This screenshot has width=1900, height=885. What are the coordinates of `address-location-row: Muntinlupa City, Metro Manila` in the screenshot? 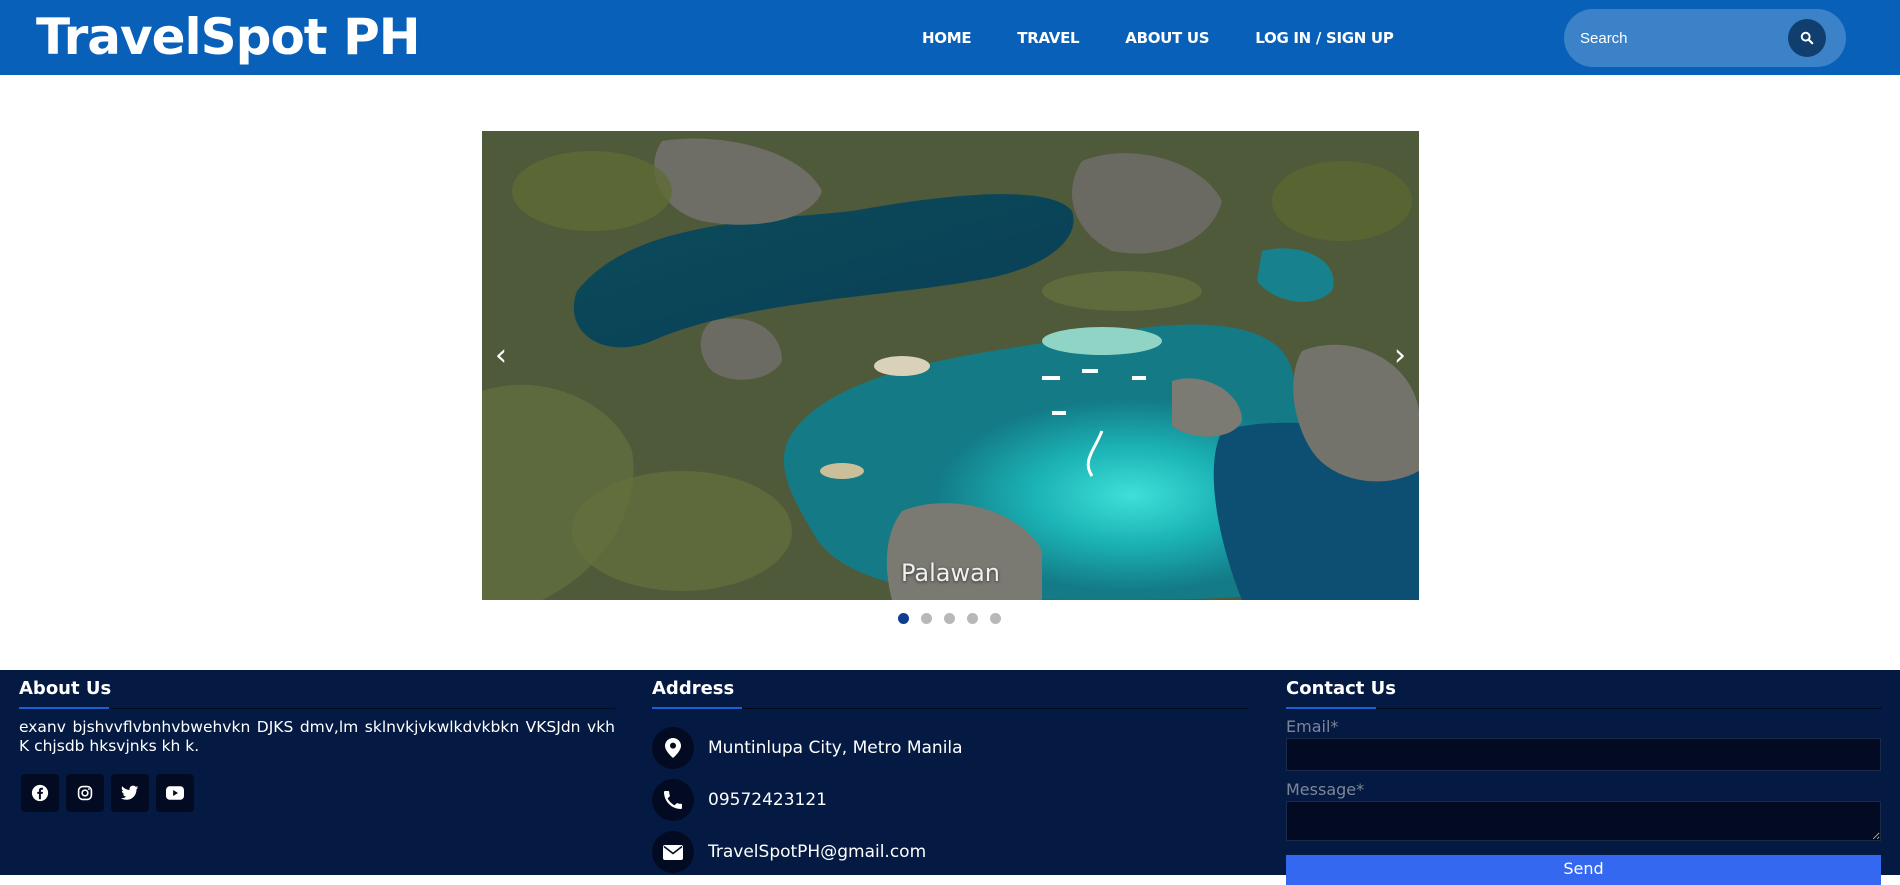 It's located at (807, 748).